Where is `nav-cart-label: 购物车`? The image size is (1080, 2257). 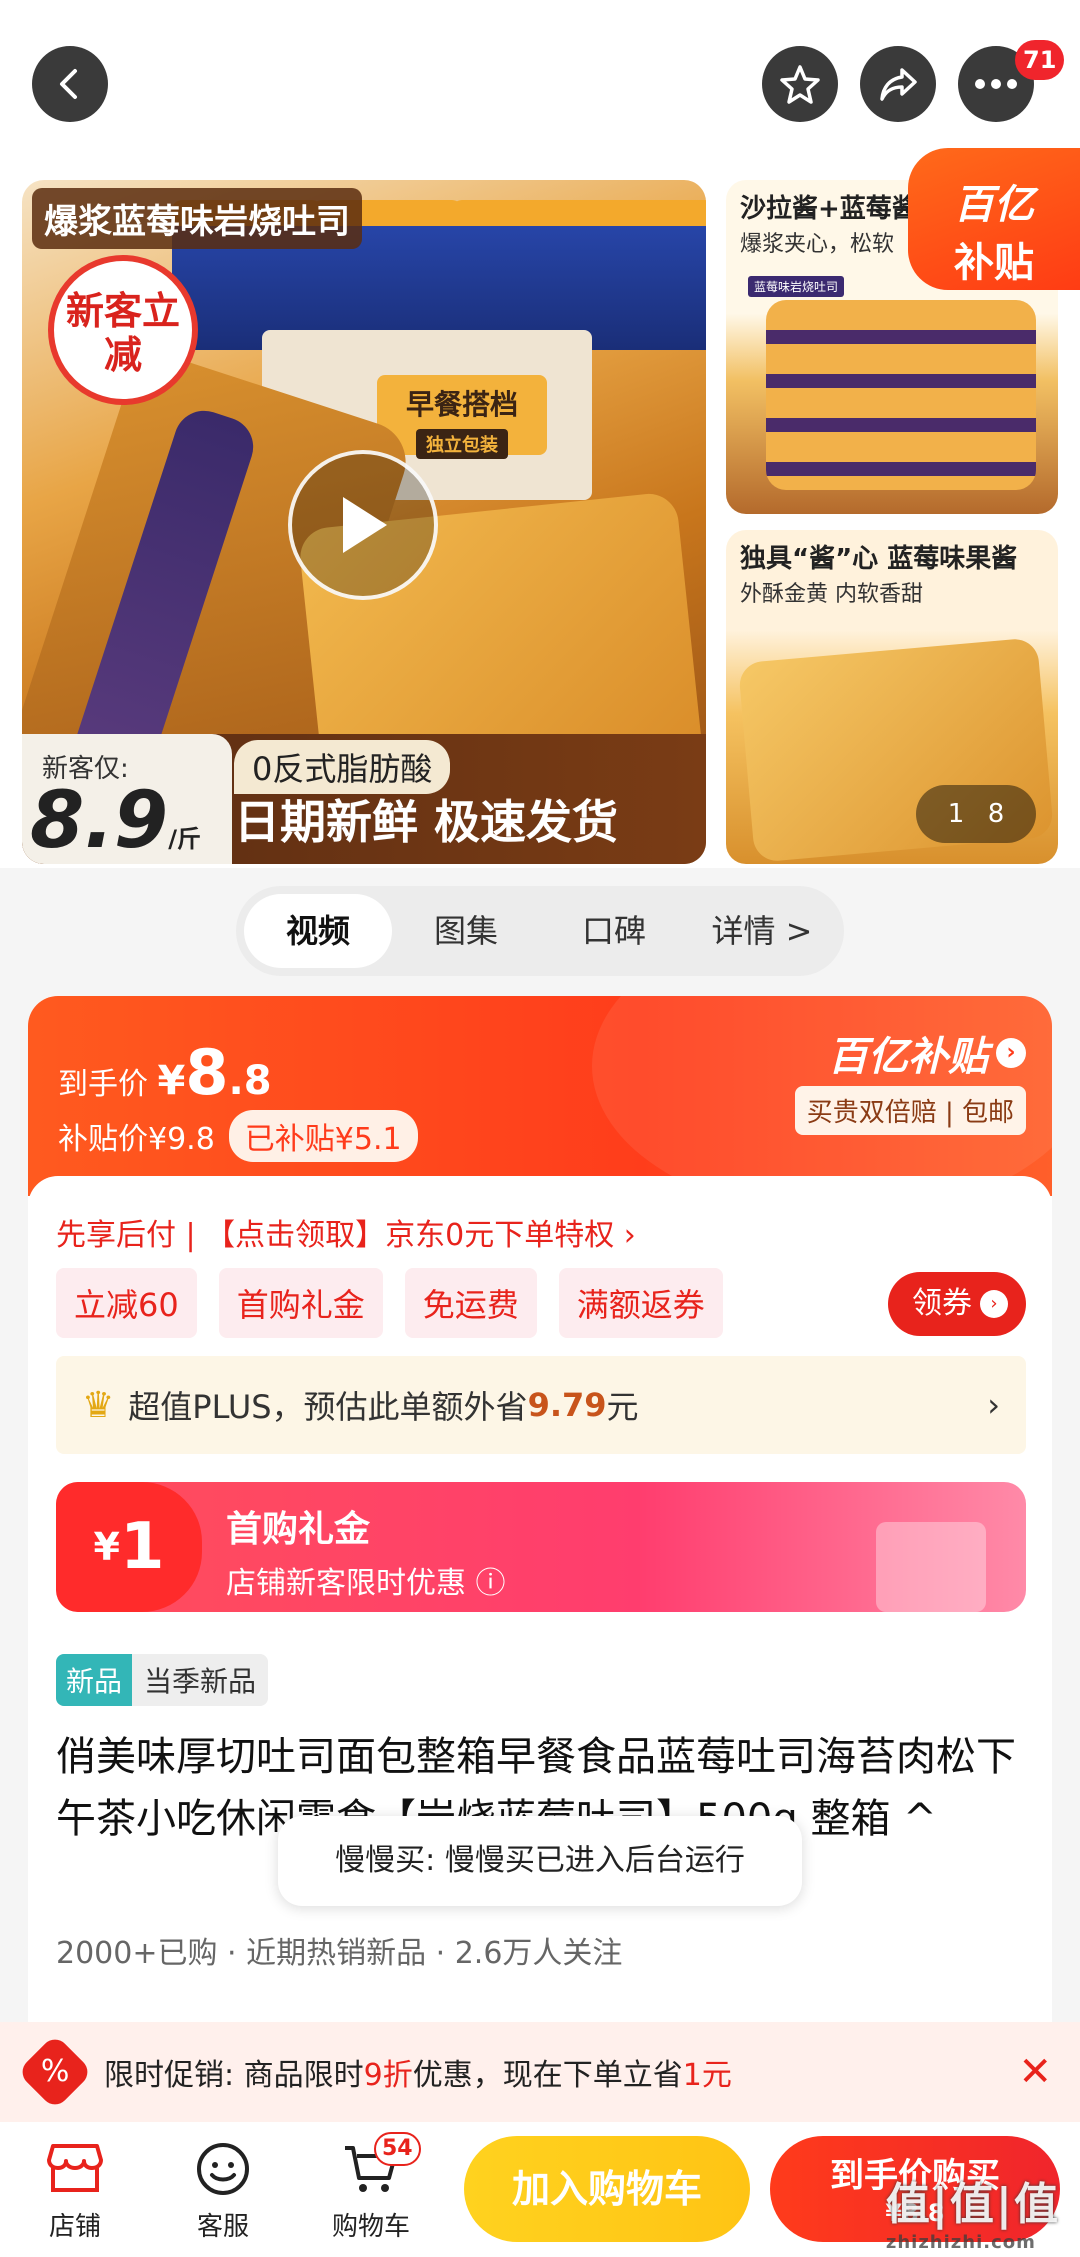
nav-cart-label: 购物车 is located at coordinates (370, 2227).